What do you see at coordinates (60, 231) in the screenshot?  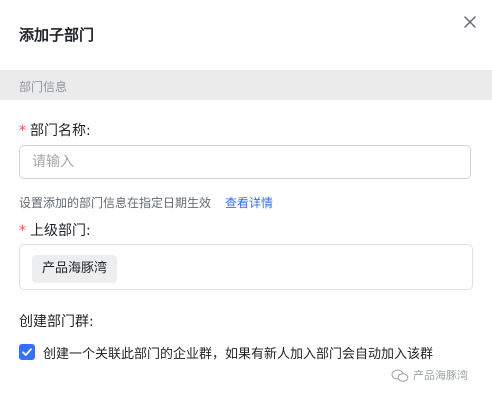 I see `parent-department-label-text: 上级部门:` at bounding box center [60, 231].